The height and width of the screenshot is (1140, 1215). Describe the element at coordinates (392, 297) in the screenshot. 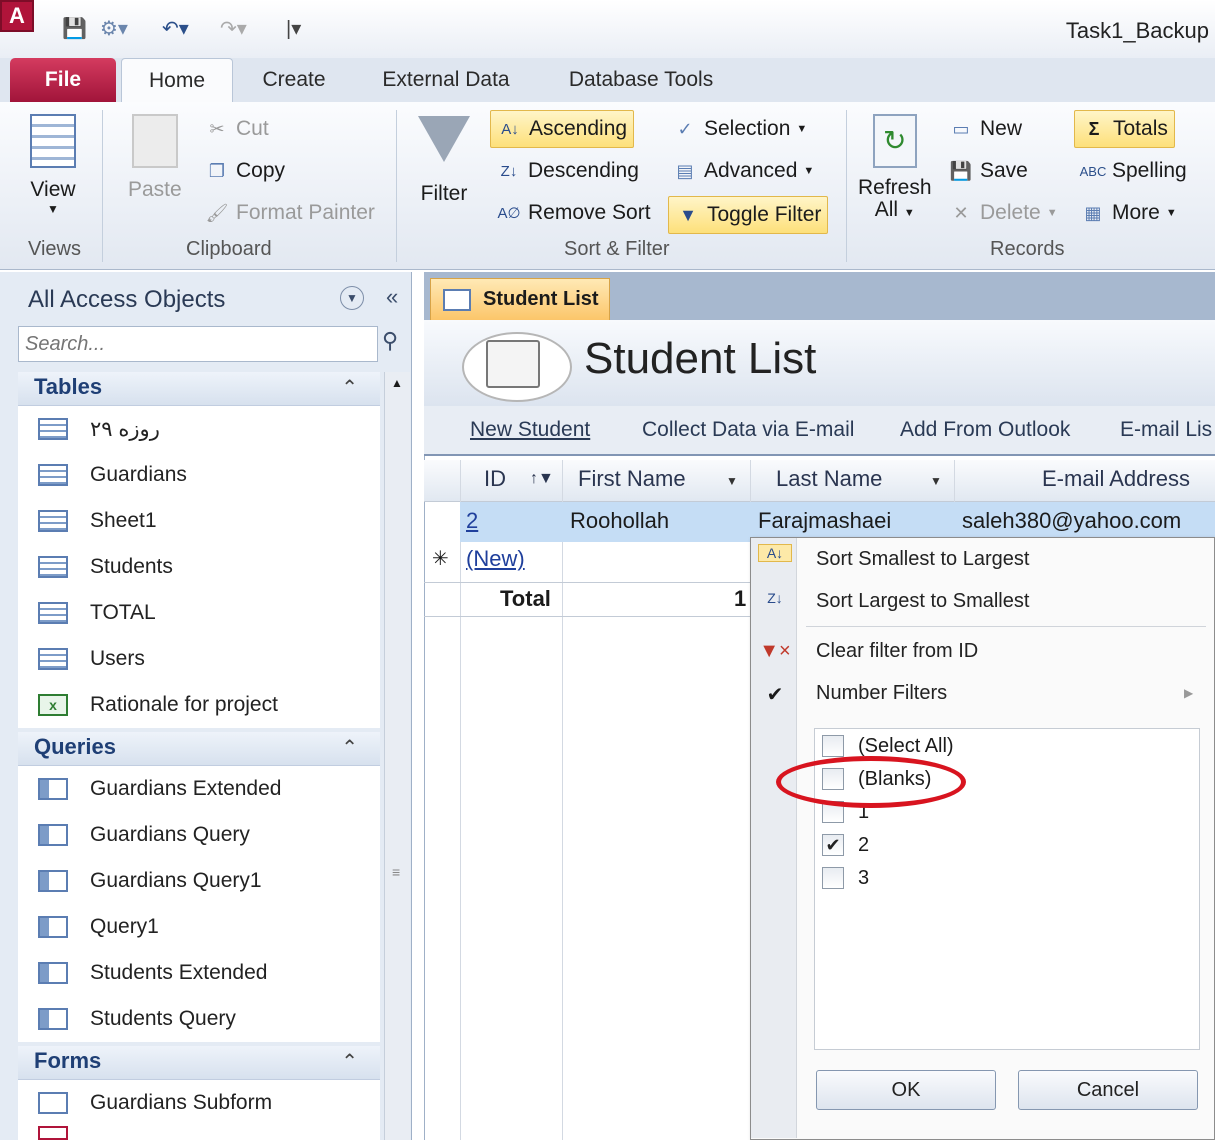

I see `shutter-bar-collapse-icon: «` at that location.